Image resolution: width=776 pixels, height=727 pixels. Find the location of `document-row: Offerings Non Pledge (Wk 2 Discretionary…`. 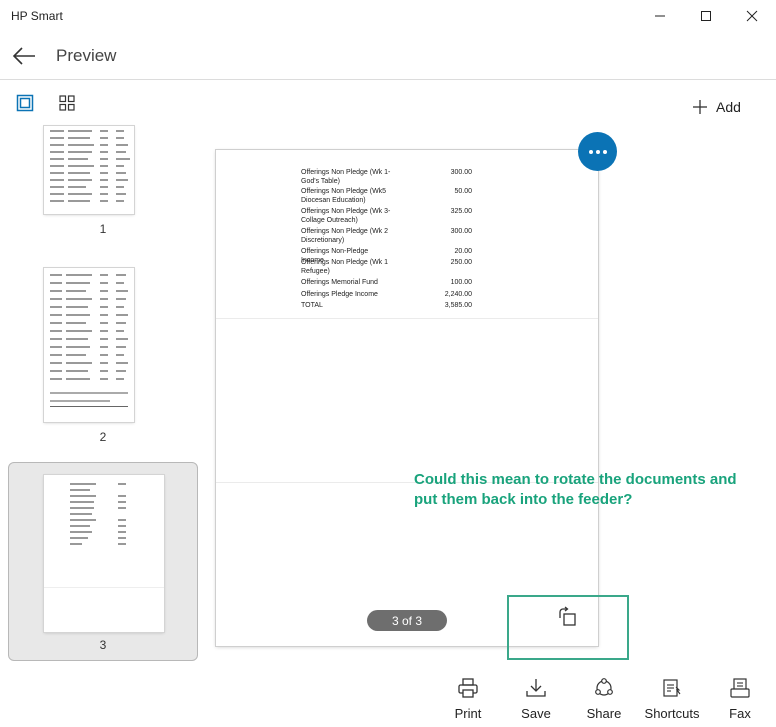

document-row: Offerings Non Pledge (Wk 2 Discretionary… is located at coordinates (386, 236).